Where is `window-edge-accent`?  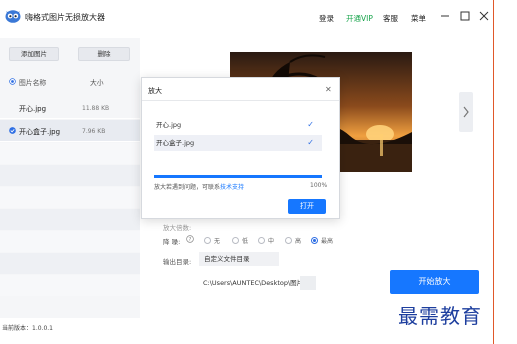
window-edge-accent is located at coordinates (493, 172).